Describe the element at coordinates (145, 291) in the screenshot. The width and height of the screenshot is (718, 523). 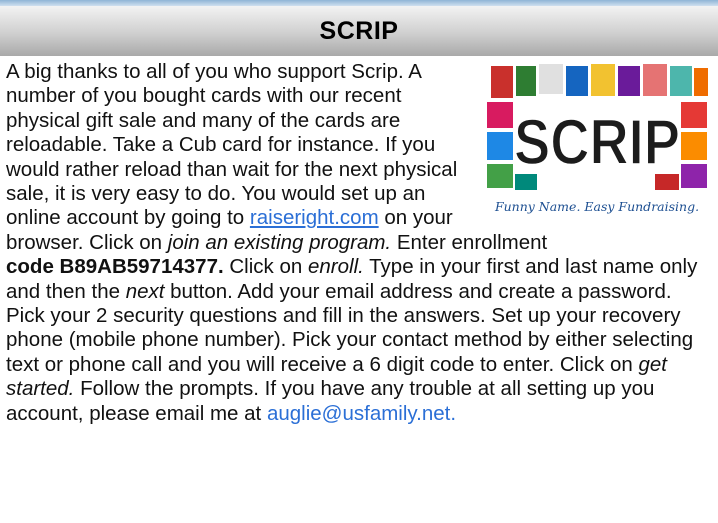
I see `next-button-reference: next` at that location.